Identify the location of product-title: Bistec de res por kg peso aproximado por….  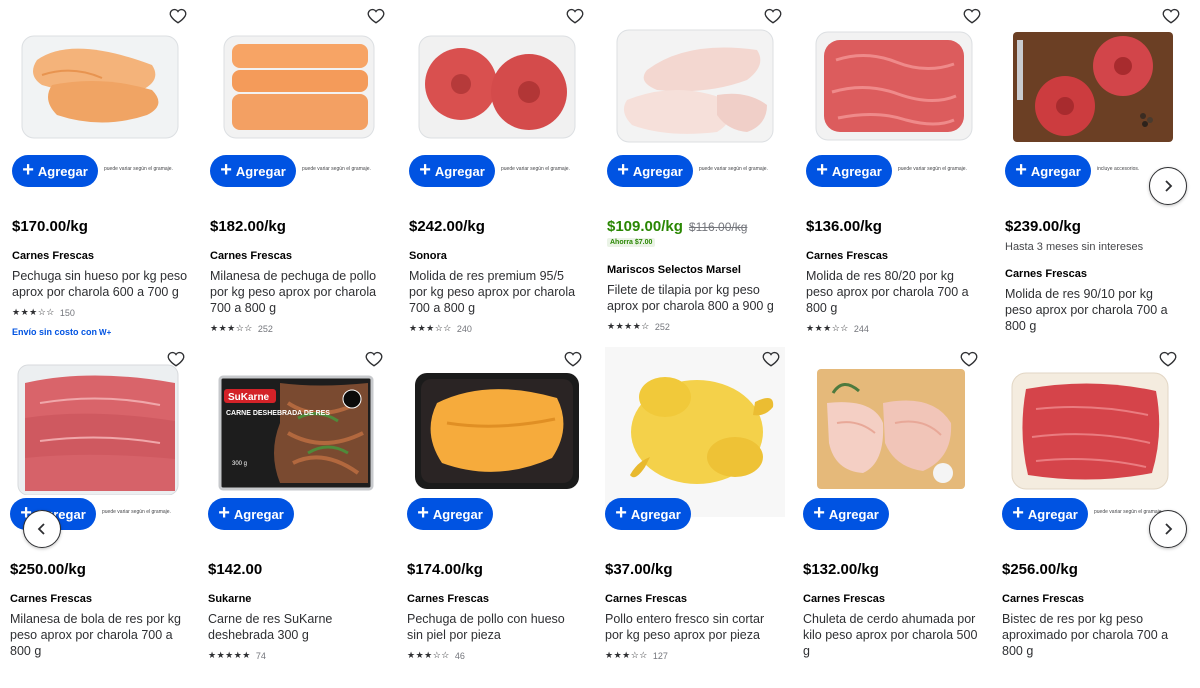
(1090, 635).